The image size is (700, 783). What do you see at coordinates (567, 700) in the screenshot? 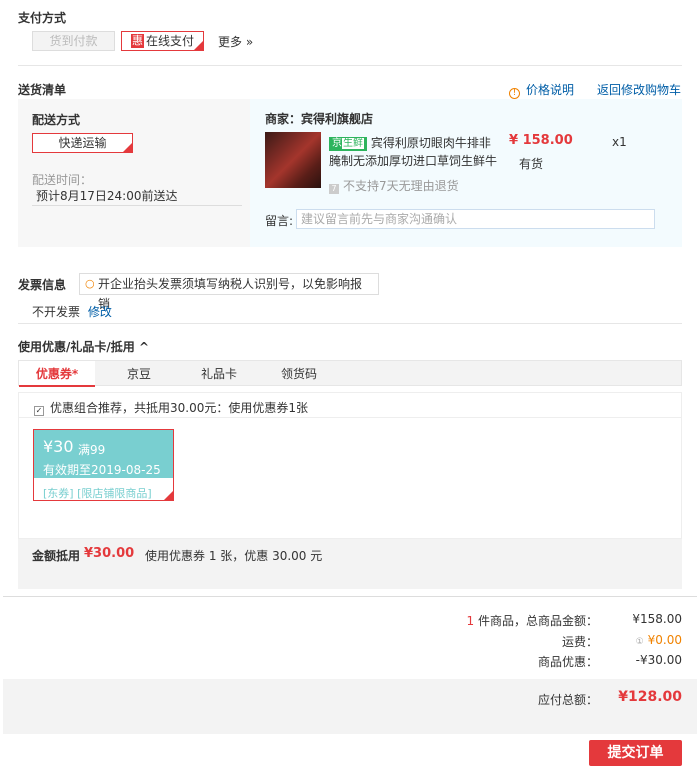
I see `payable-label: 应付总额：` at bounding box center [567, 700].